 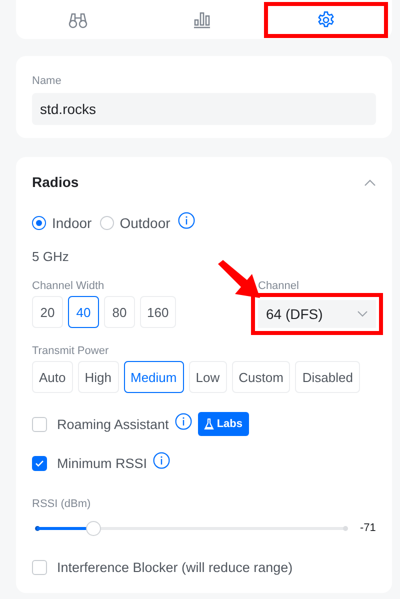 What do you see at coordinates (78, 19) in the screenshot?
I see `binoculars-icon` at bounding box center [78, 19].